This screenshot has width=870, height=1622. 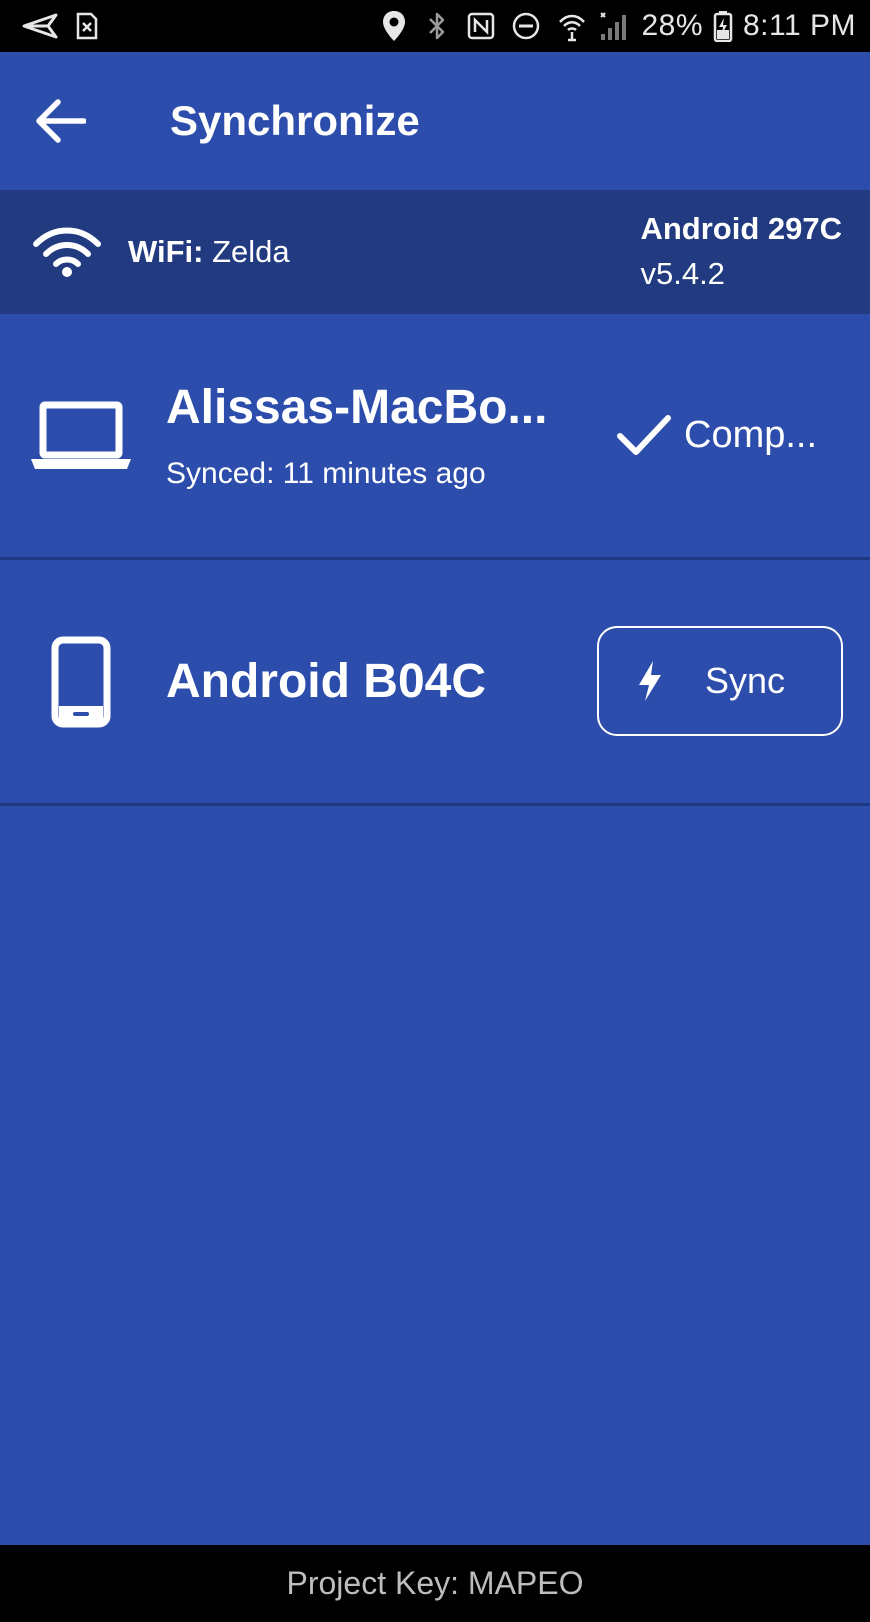 What do you see at coordinates (81, 682) in the screenshot?
I see `phone-icon` at bounding box center [81, 682].